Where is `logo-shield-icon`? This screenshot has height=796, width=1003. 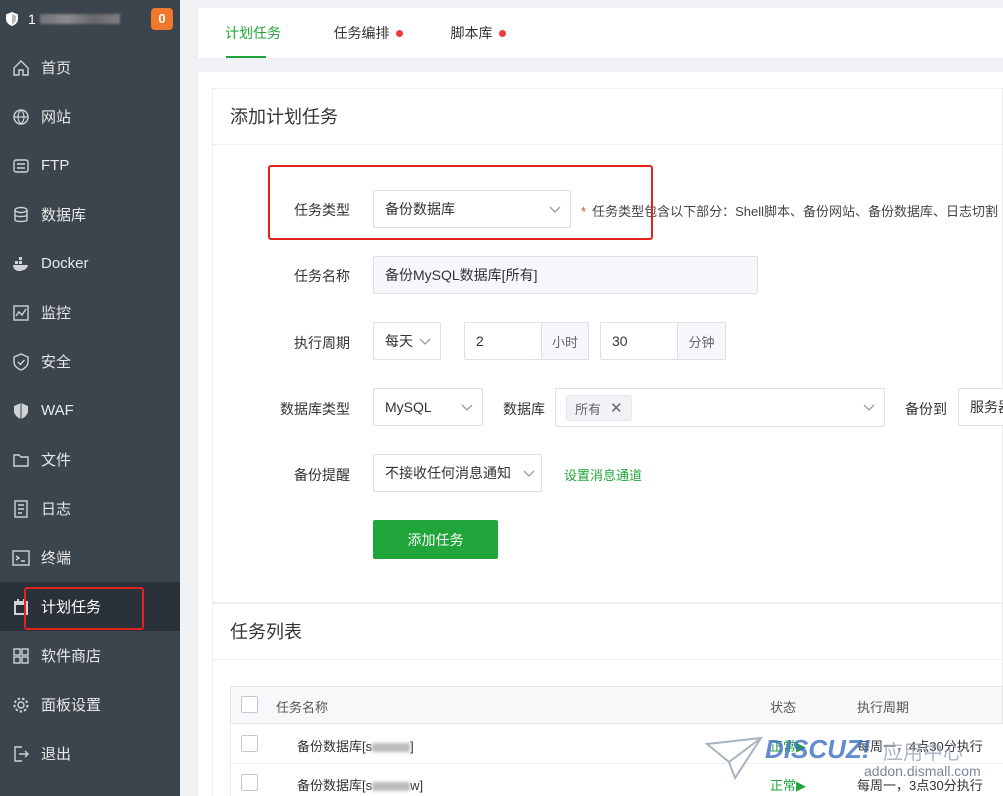
logo-shield-icon is located at coordinates (12, 19).